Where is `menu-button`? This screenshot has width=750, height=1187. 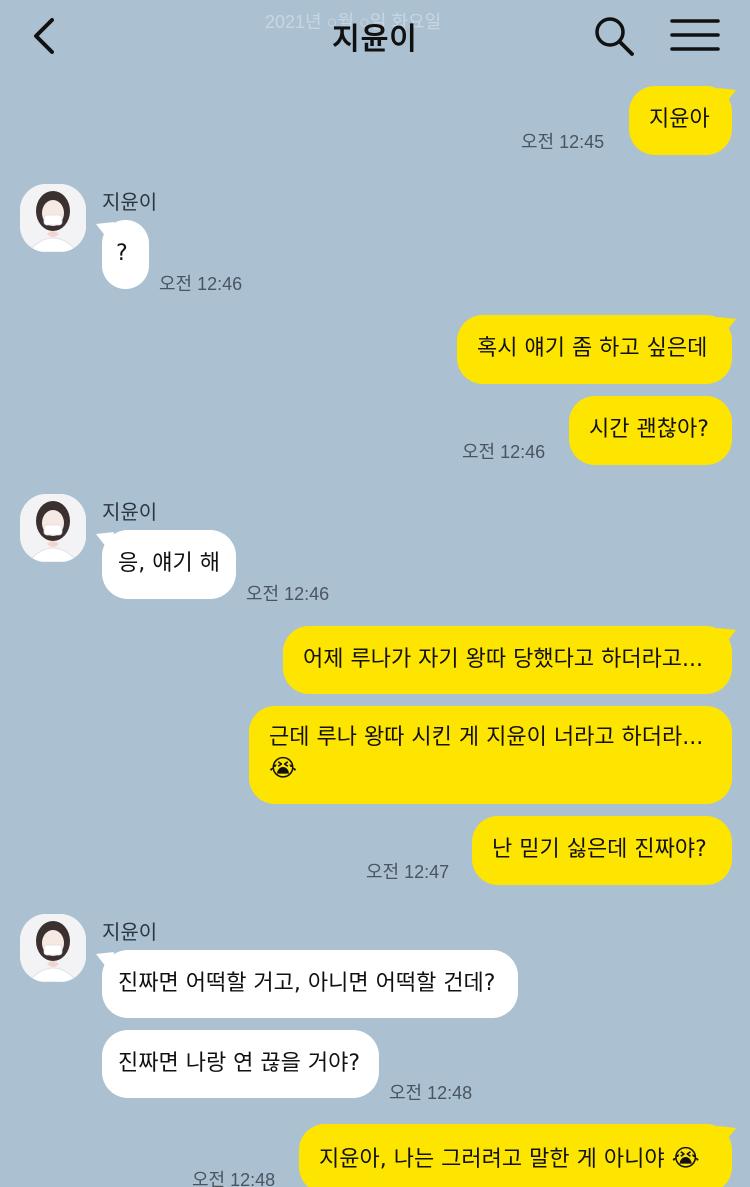 menu-button is located at coordinates (695, 36).